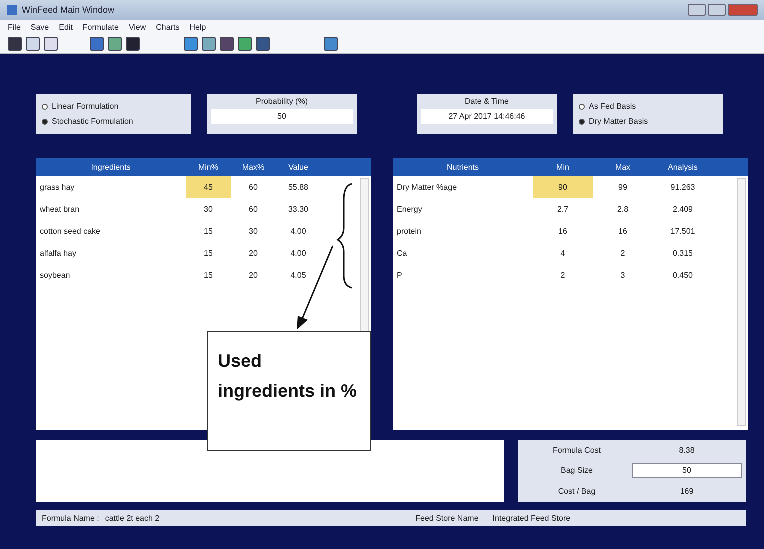  What do you see at coordinates (577, 471) in the screenshot?
I see `cost-label: Bag Size` at bounding box center [577, 471].